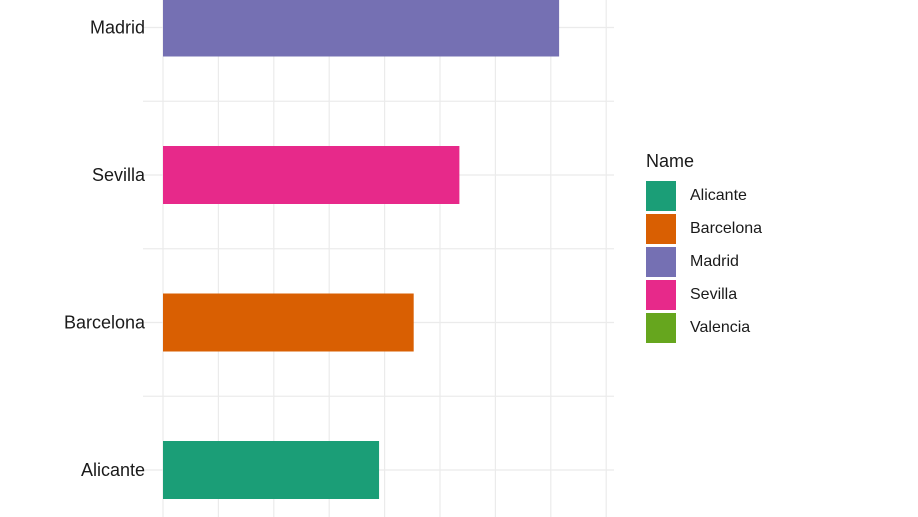 The image size is (918, 517). I want to click on legend-items: Alicante Barcelona Madrid Sevilla Valencia, so click(704, 261).